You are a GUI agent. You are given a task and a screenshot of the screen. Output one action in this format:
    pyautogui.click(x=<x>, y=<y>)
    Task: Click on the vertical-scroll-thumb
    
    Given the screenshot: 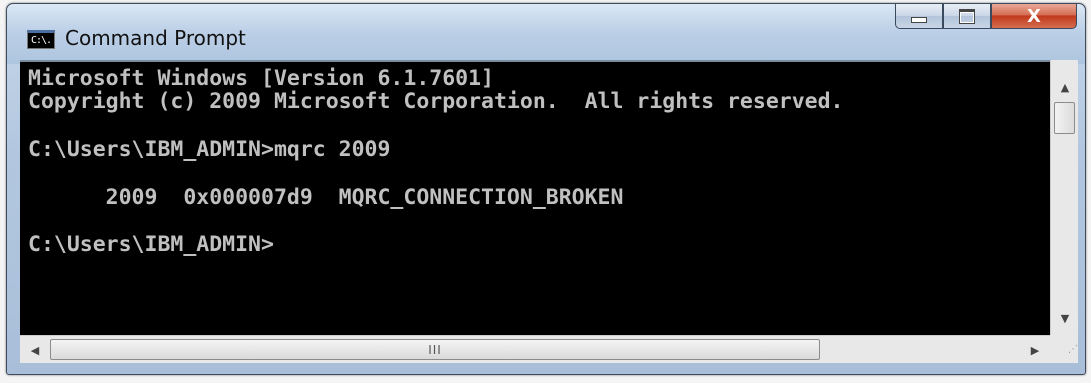 What is the action you would take?
    pyautogui.click(x=1064, y=118)
    